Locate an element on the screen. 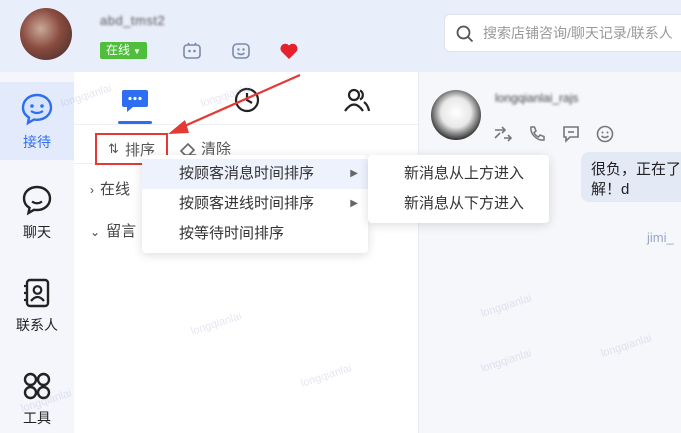 The width and height of the screenshot is (681, 433). nav-label-reception: 接待 is located at coordinates (37, 142).